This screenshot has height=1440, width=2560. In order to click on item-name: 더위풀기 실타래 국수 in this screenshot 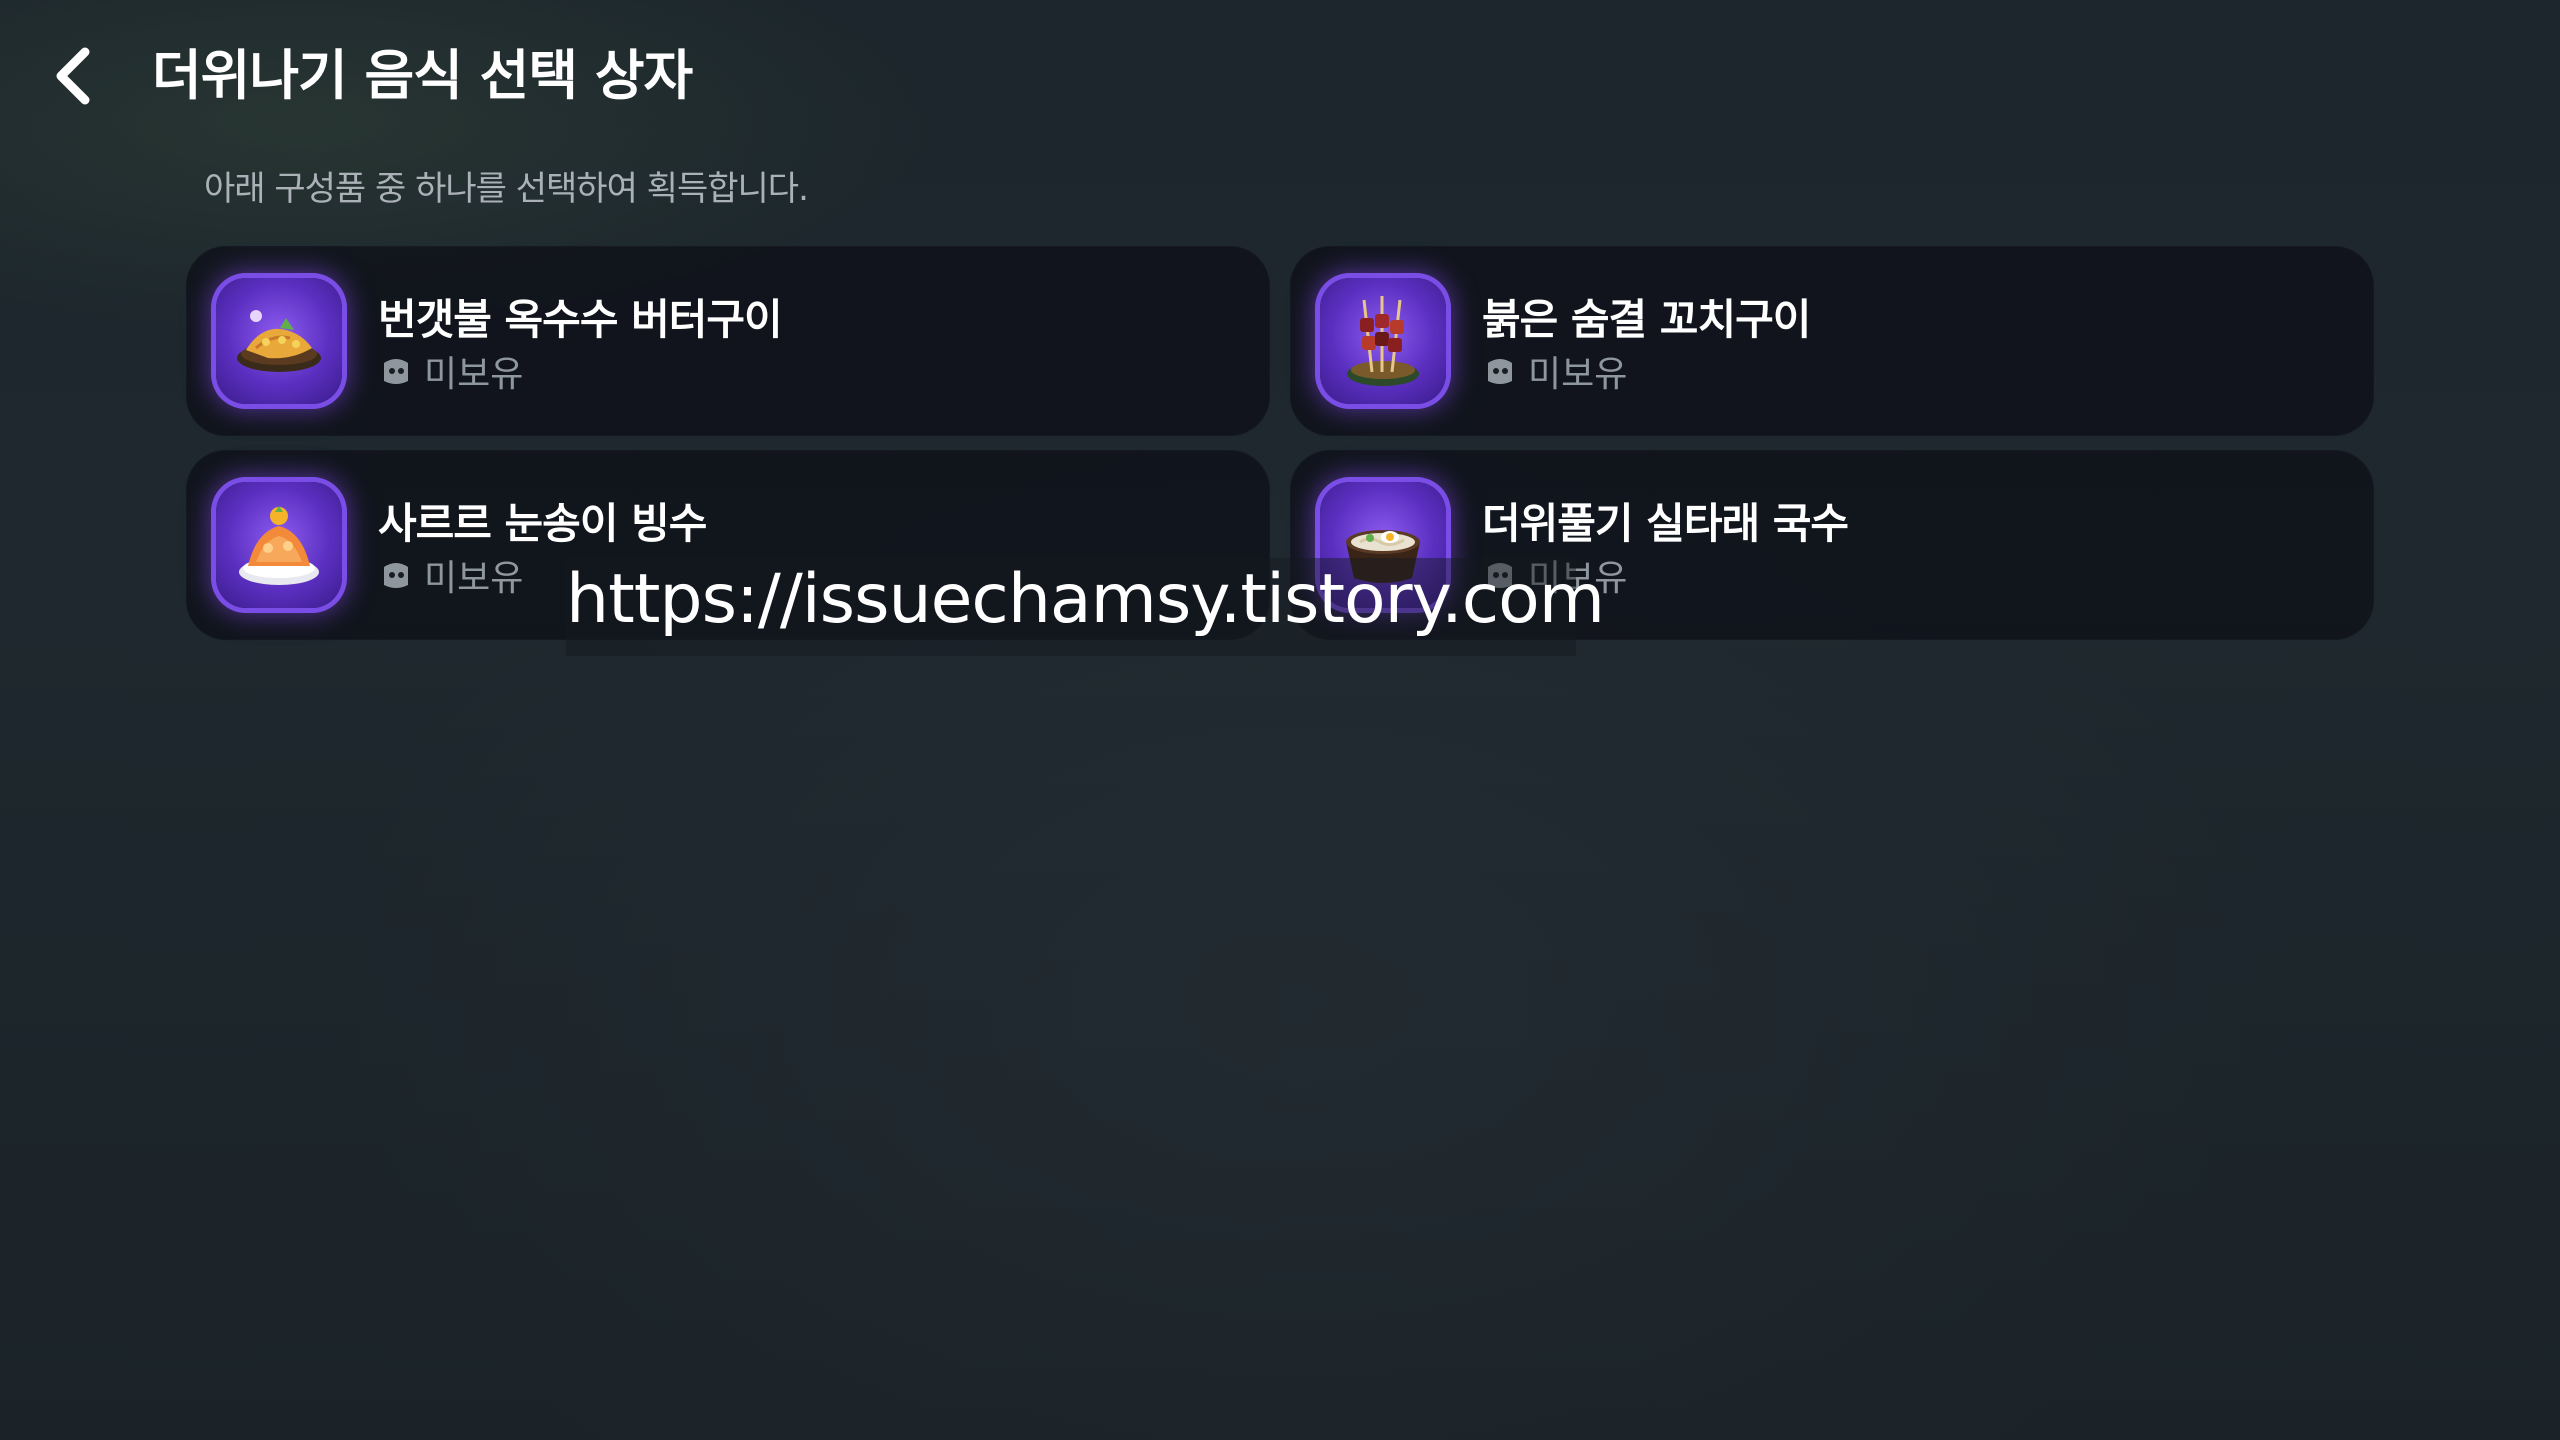, I will do `click(1665, 523)`.